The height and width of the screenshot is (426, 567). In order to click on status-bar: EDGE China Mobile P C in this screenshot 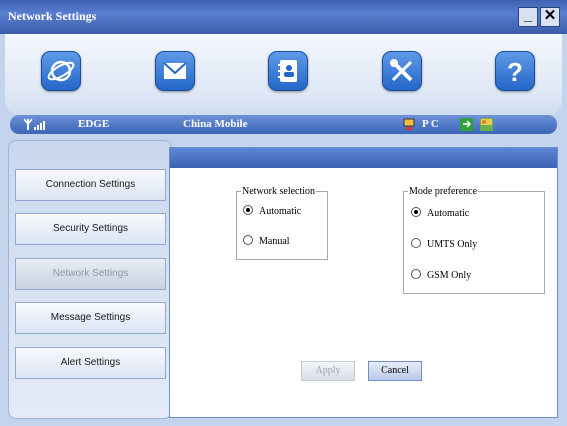, I will do `click(283, 124)`.